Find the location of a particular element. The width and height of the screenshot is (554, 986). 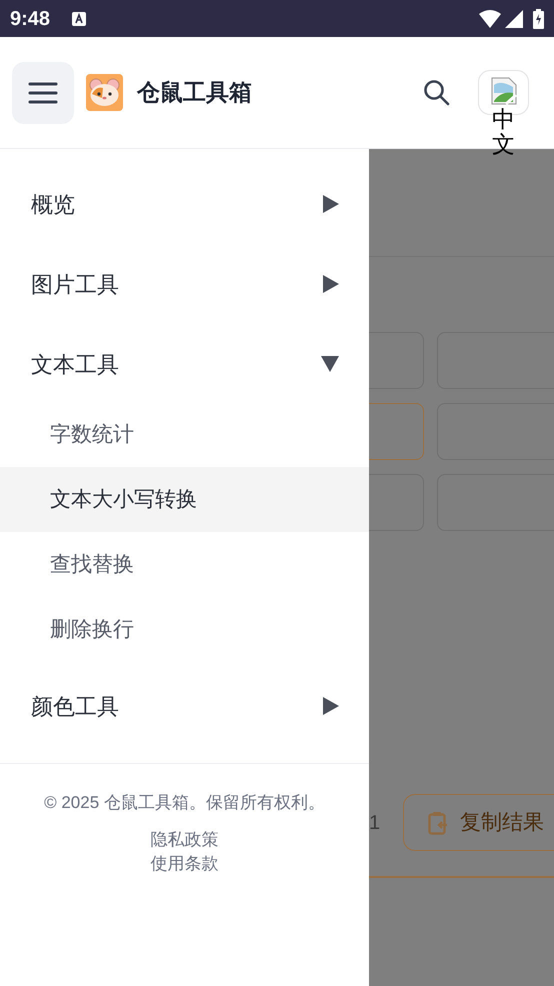

battery-icon is located at coordinates (538, 18).